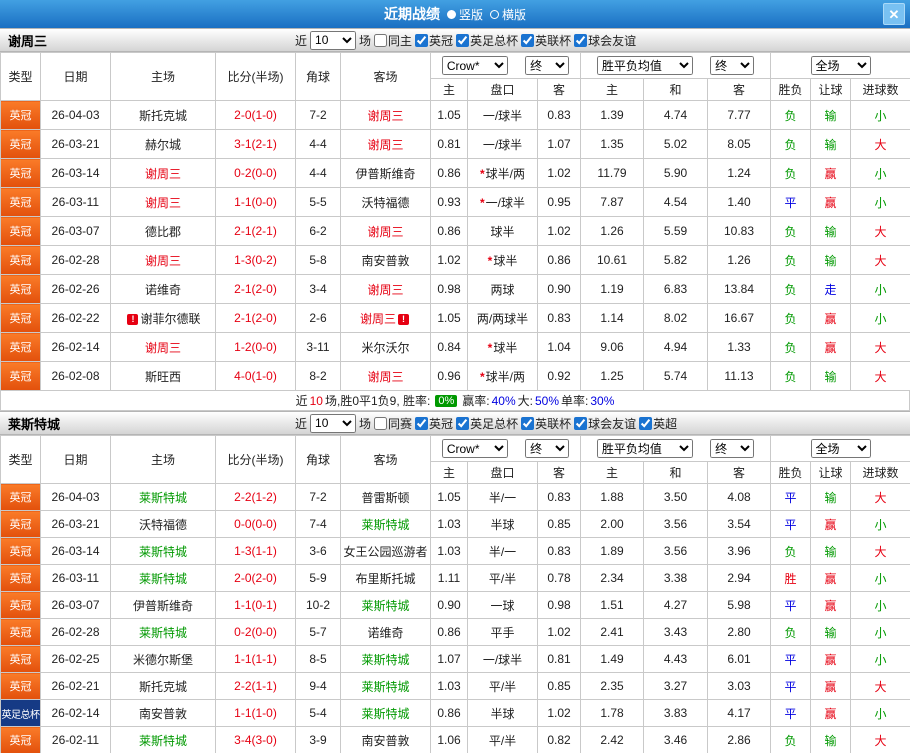  I want to click on odds-away: 0.98, so click(559, 605).